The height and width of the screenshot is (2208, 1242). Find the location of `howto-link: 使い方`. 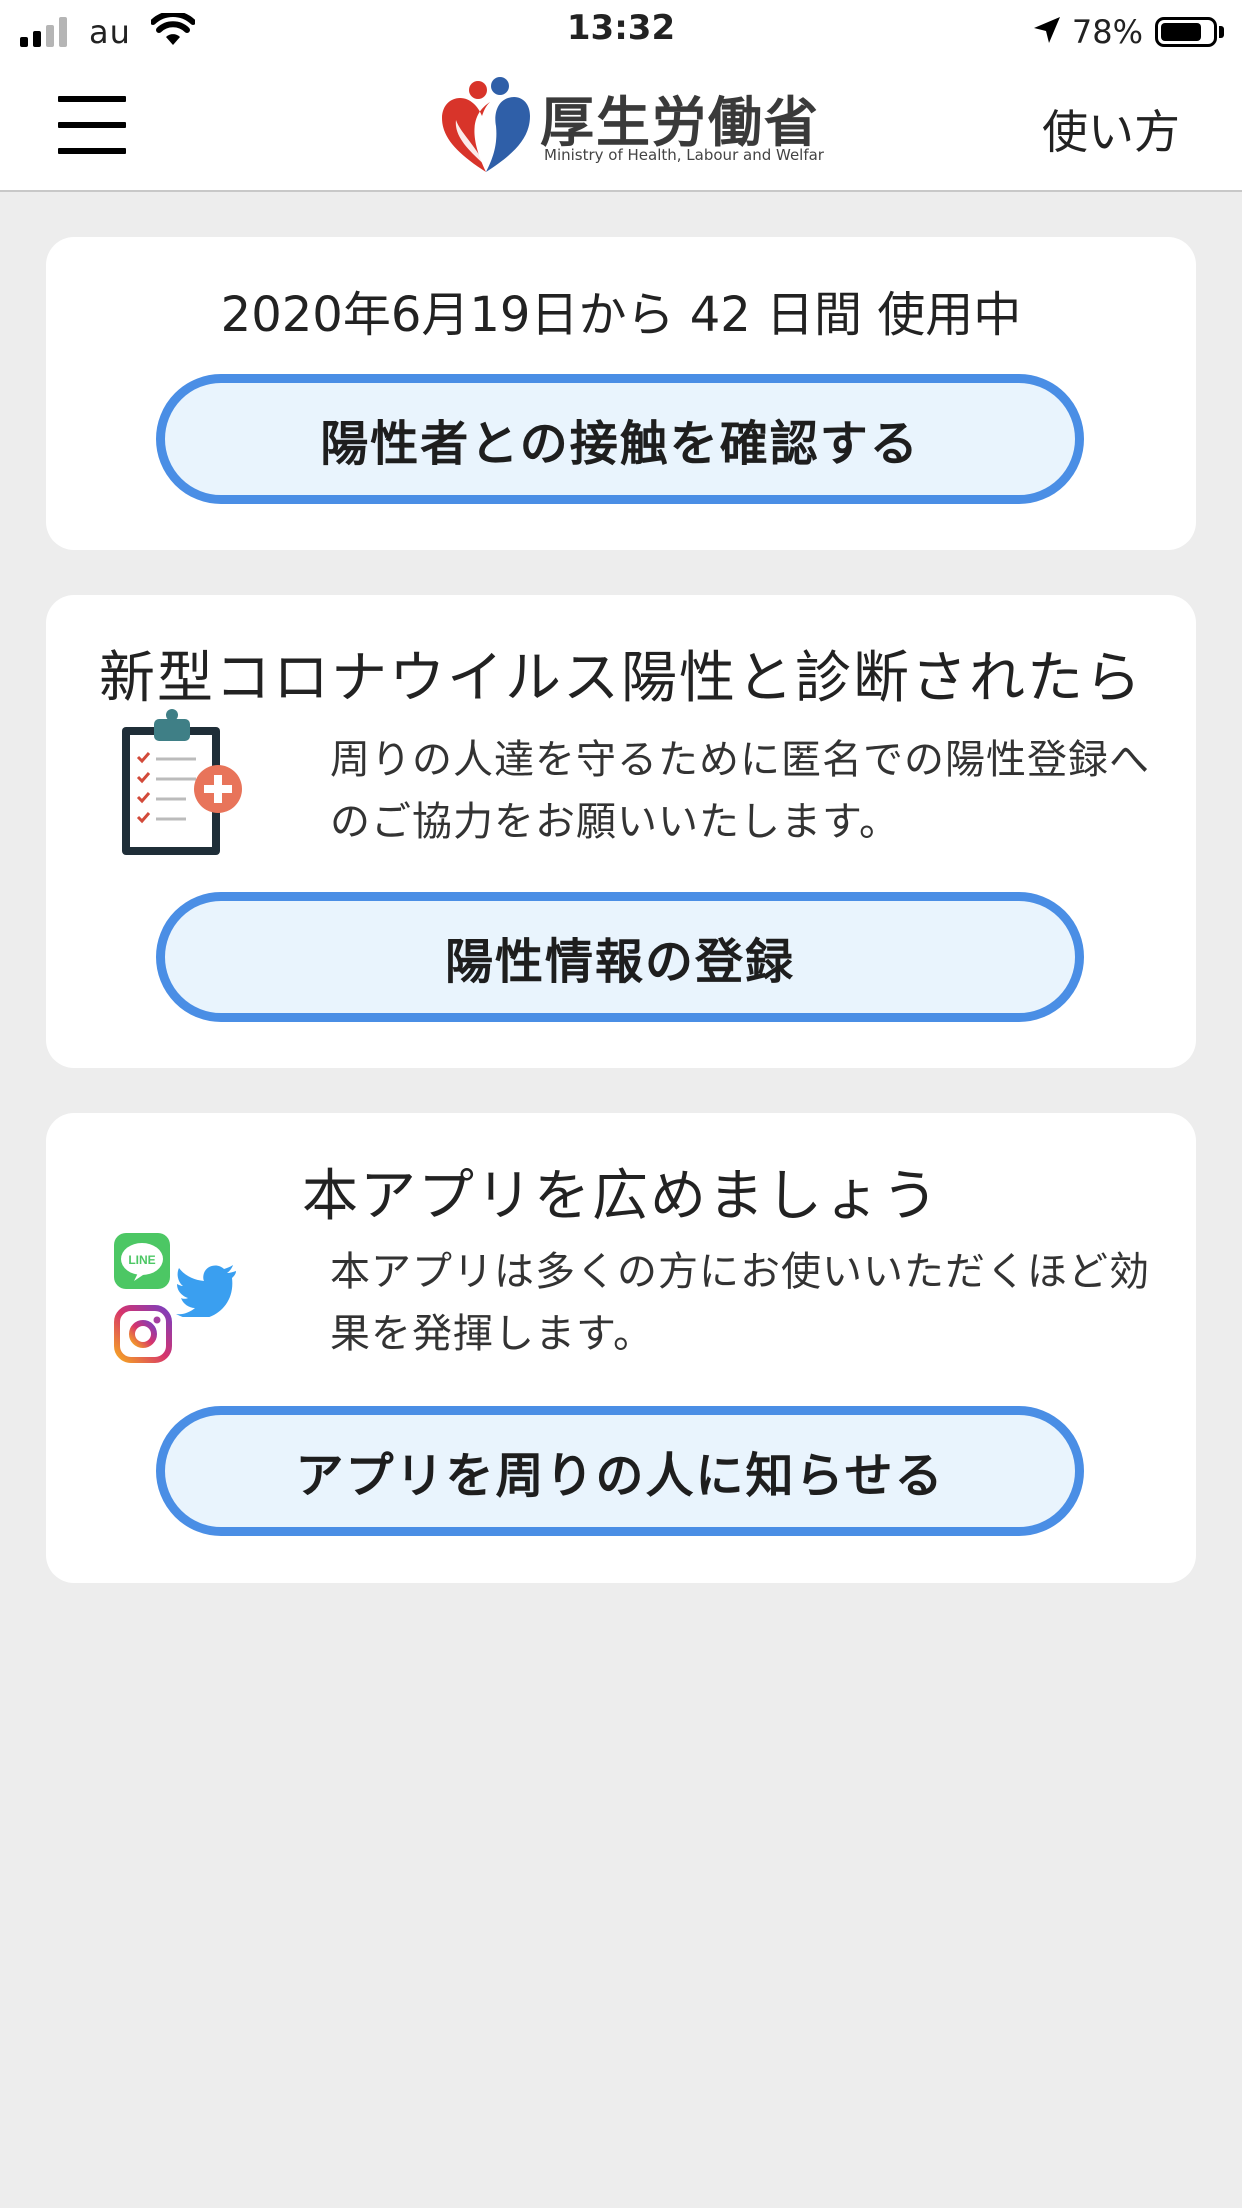

howto-link: 使い方 is located at coordinates (1111, 129).